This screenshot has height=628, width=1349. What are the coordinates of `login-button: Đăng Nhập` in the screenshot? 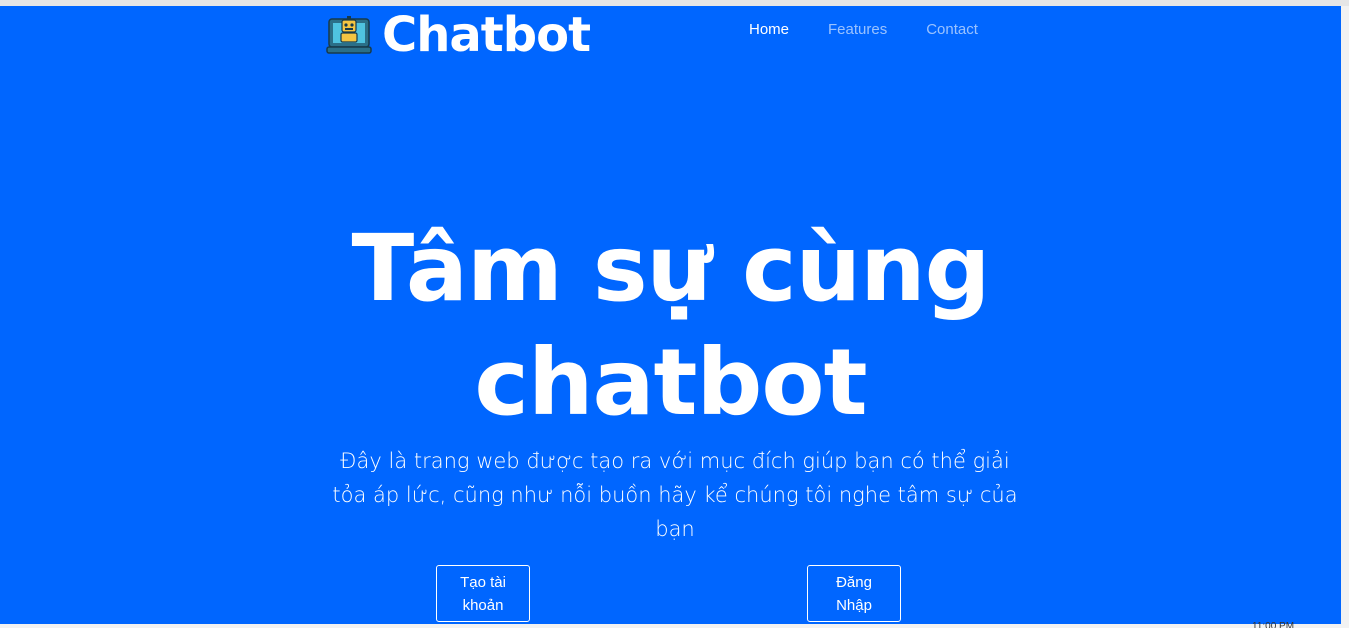 It's located at (854, 593).